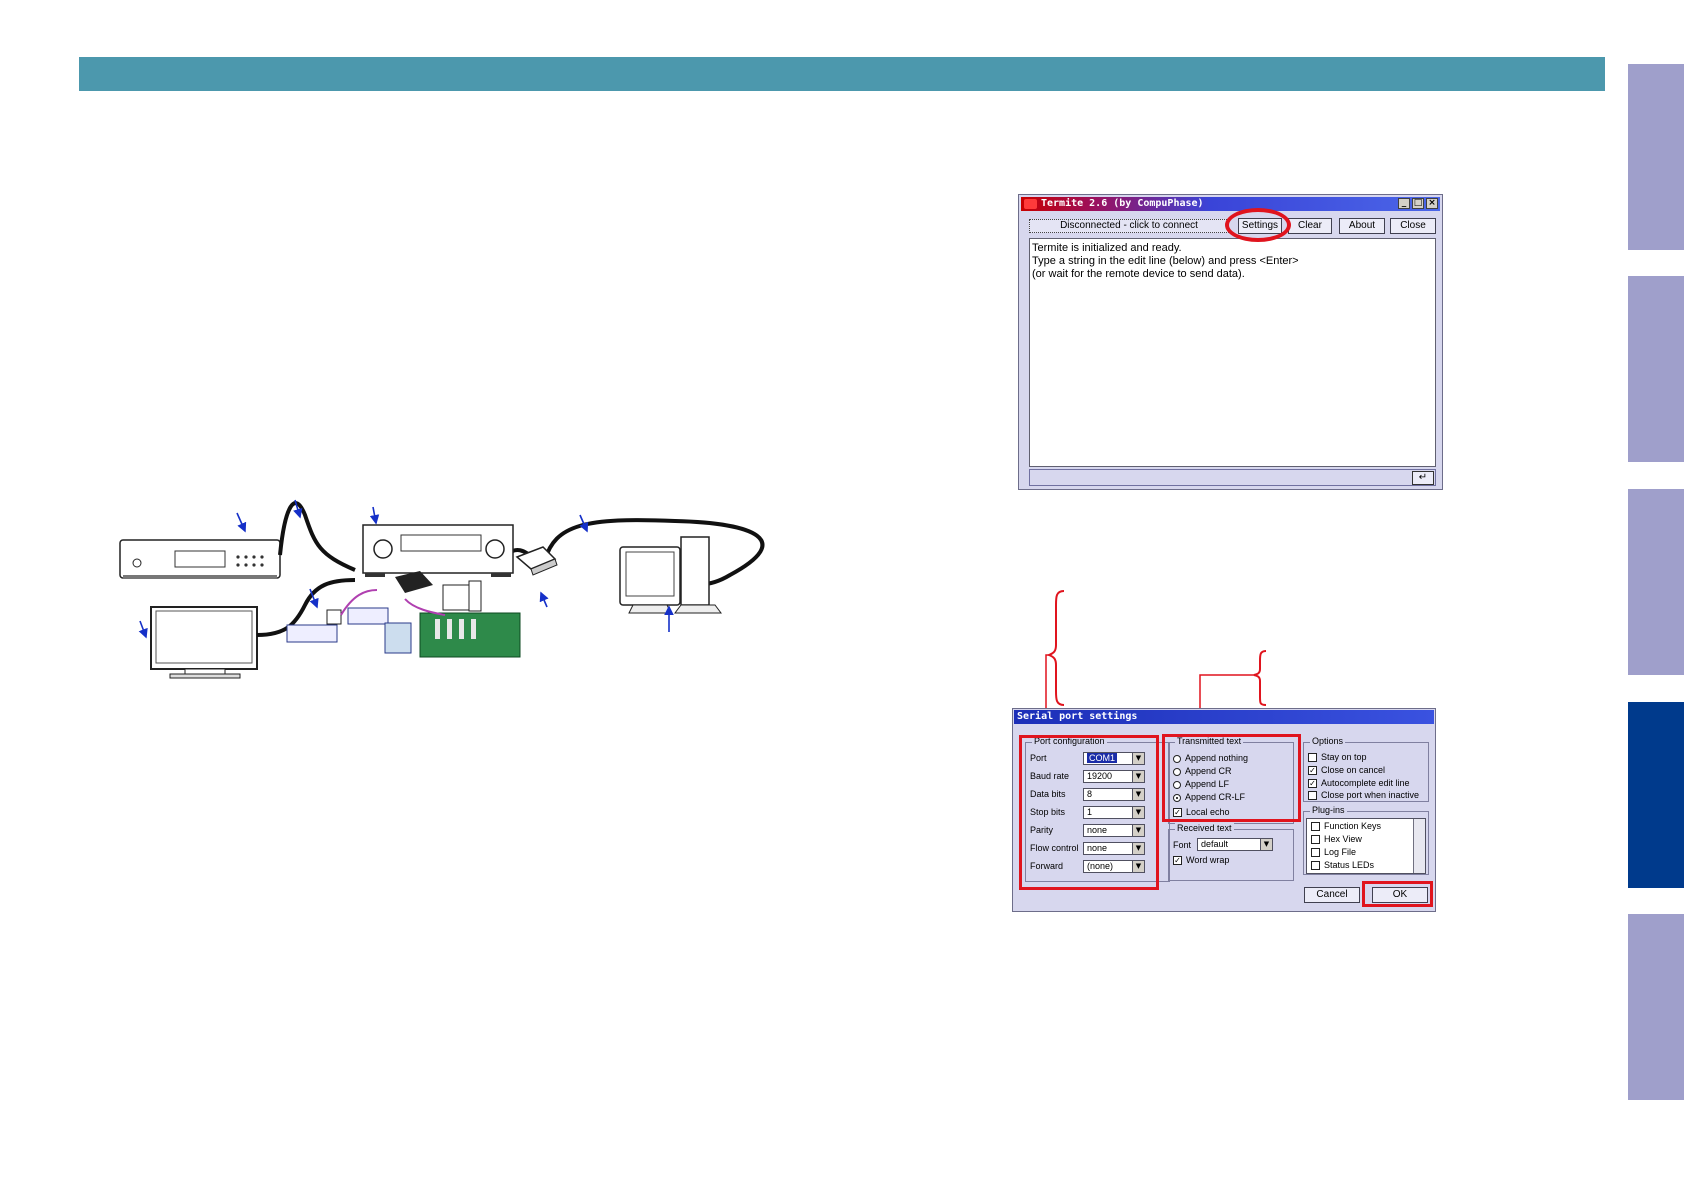 This screenshot has height=1191, width=1684. What do you see at coordinates (670, 575) in the screenshot?
I see `computer` at bounding box center [670, 575].